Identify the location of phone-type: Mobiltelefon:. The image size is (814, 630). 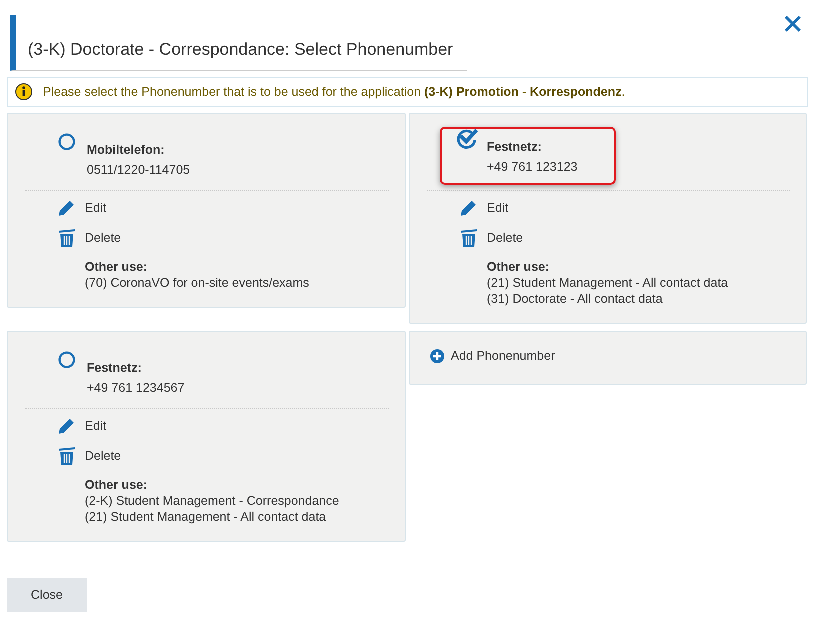
(126, 150).